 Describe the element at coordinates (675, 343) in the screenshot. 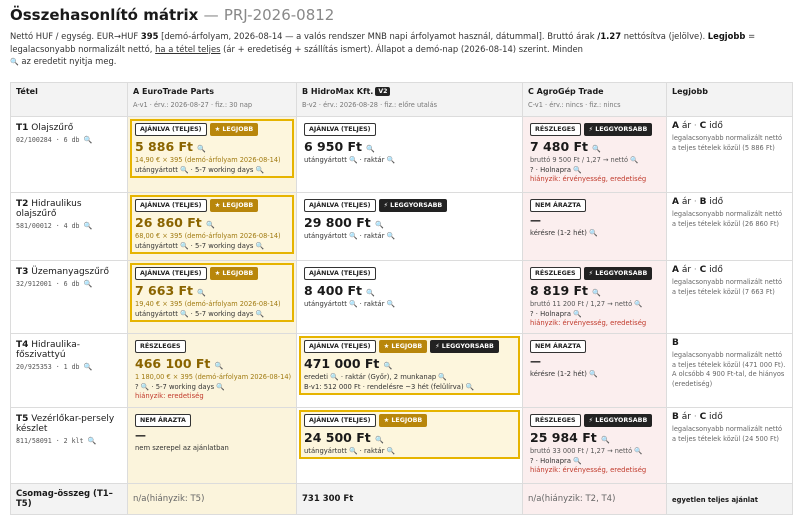

I see `best-summary: B` at that location.